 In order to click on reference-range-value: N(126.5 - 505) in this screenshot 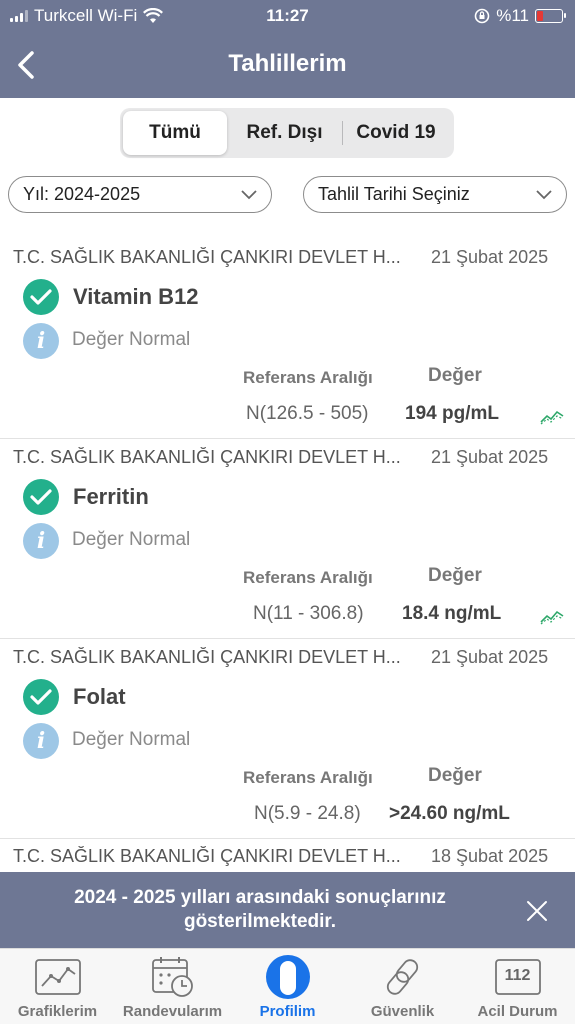, I will do `click(307, 413)`.